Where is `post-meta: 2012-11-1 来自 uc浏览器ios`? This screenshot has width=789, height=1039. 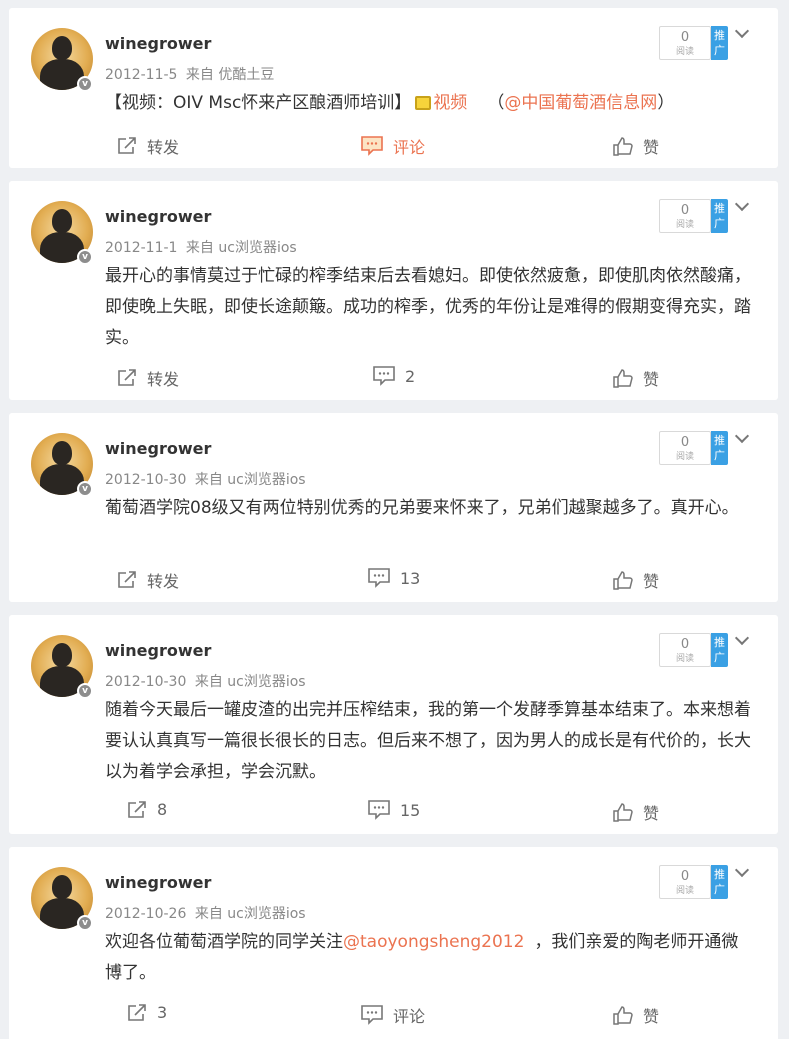 post-meta: 2012-11-1 来自 uc浏览器ios is located at coordinates (201, 247).